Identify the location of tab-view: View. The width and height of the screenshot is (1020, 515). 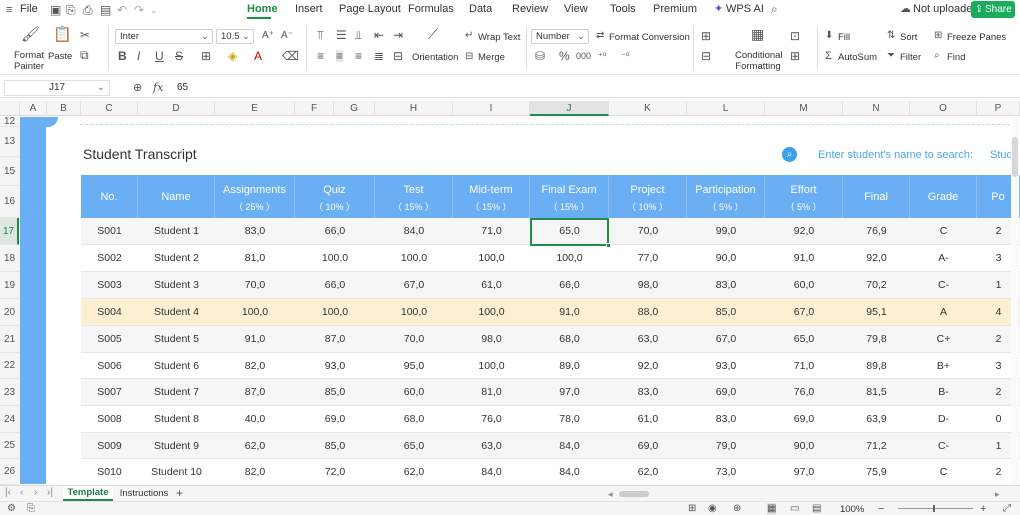
(576, 9).